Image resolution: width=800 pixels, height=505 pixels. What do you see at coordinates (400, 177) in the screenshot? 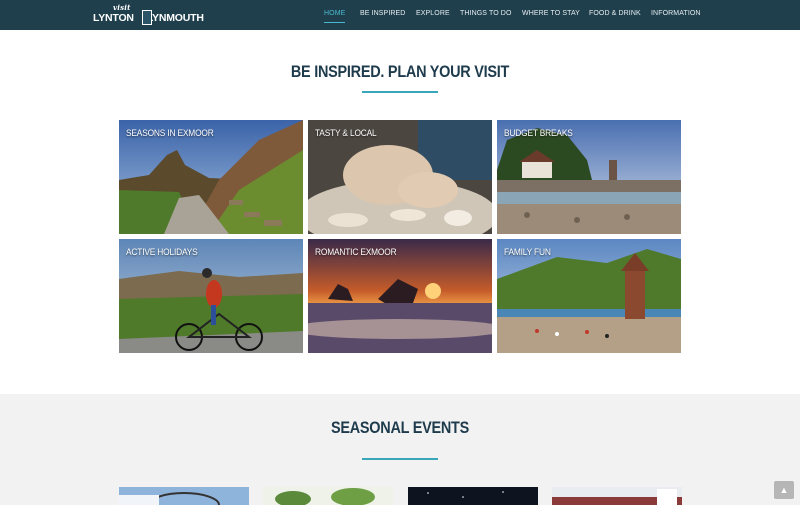
I see `tile-tasty-local: TASTY & LOCAL` at bounding box center [400, 177].